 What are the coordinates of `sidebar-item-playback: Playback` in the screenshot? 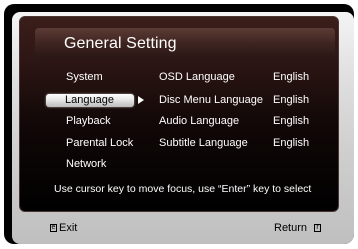 It's located at (88, 121).